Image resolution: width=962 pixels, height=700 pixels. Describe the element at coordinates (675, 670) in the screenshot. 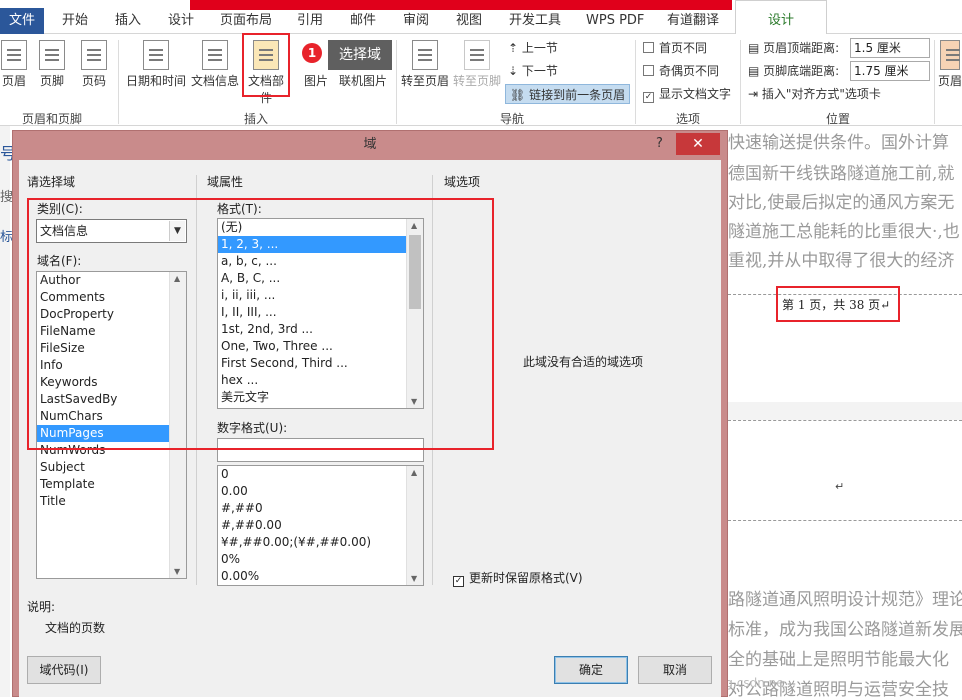

I see `cancel-button: 取消` at that location.